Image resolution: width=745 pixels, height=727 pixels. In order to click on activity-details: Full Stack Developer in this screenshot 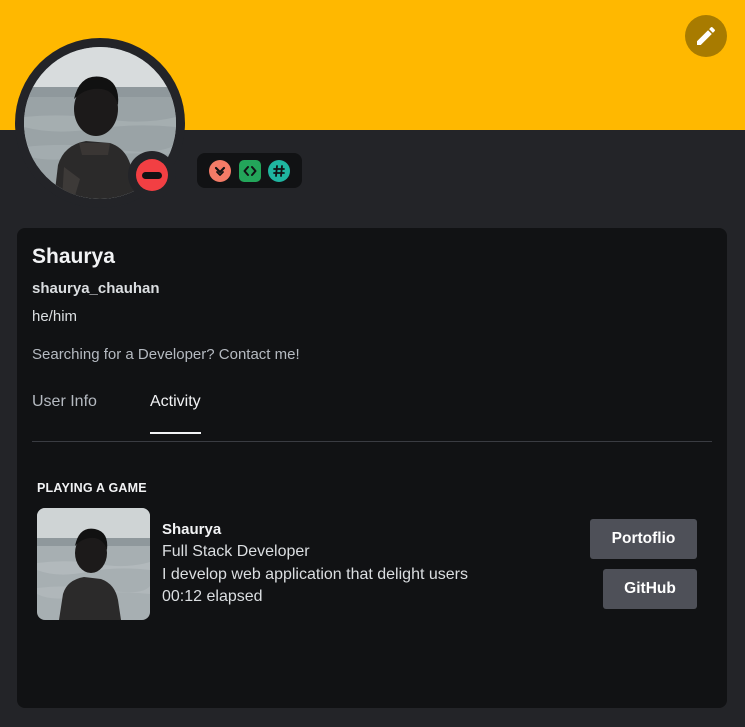, I will do `click(236, 551)`.